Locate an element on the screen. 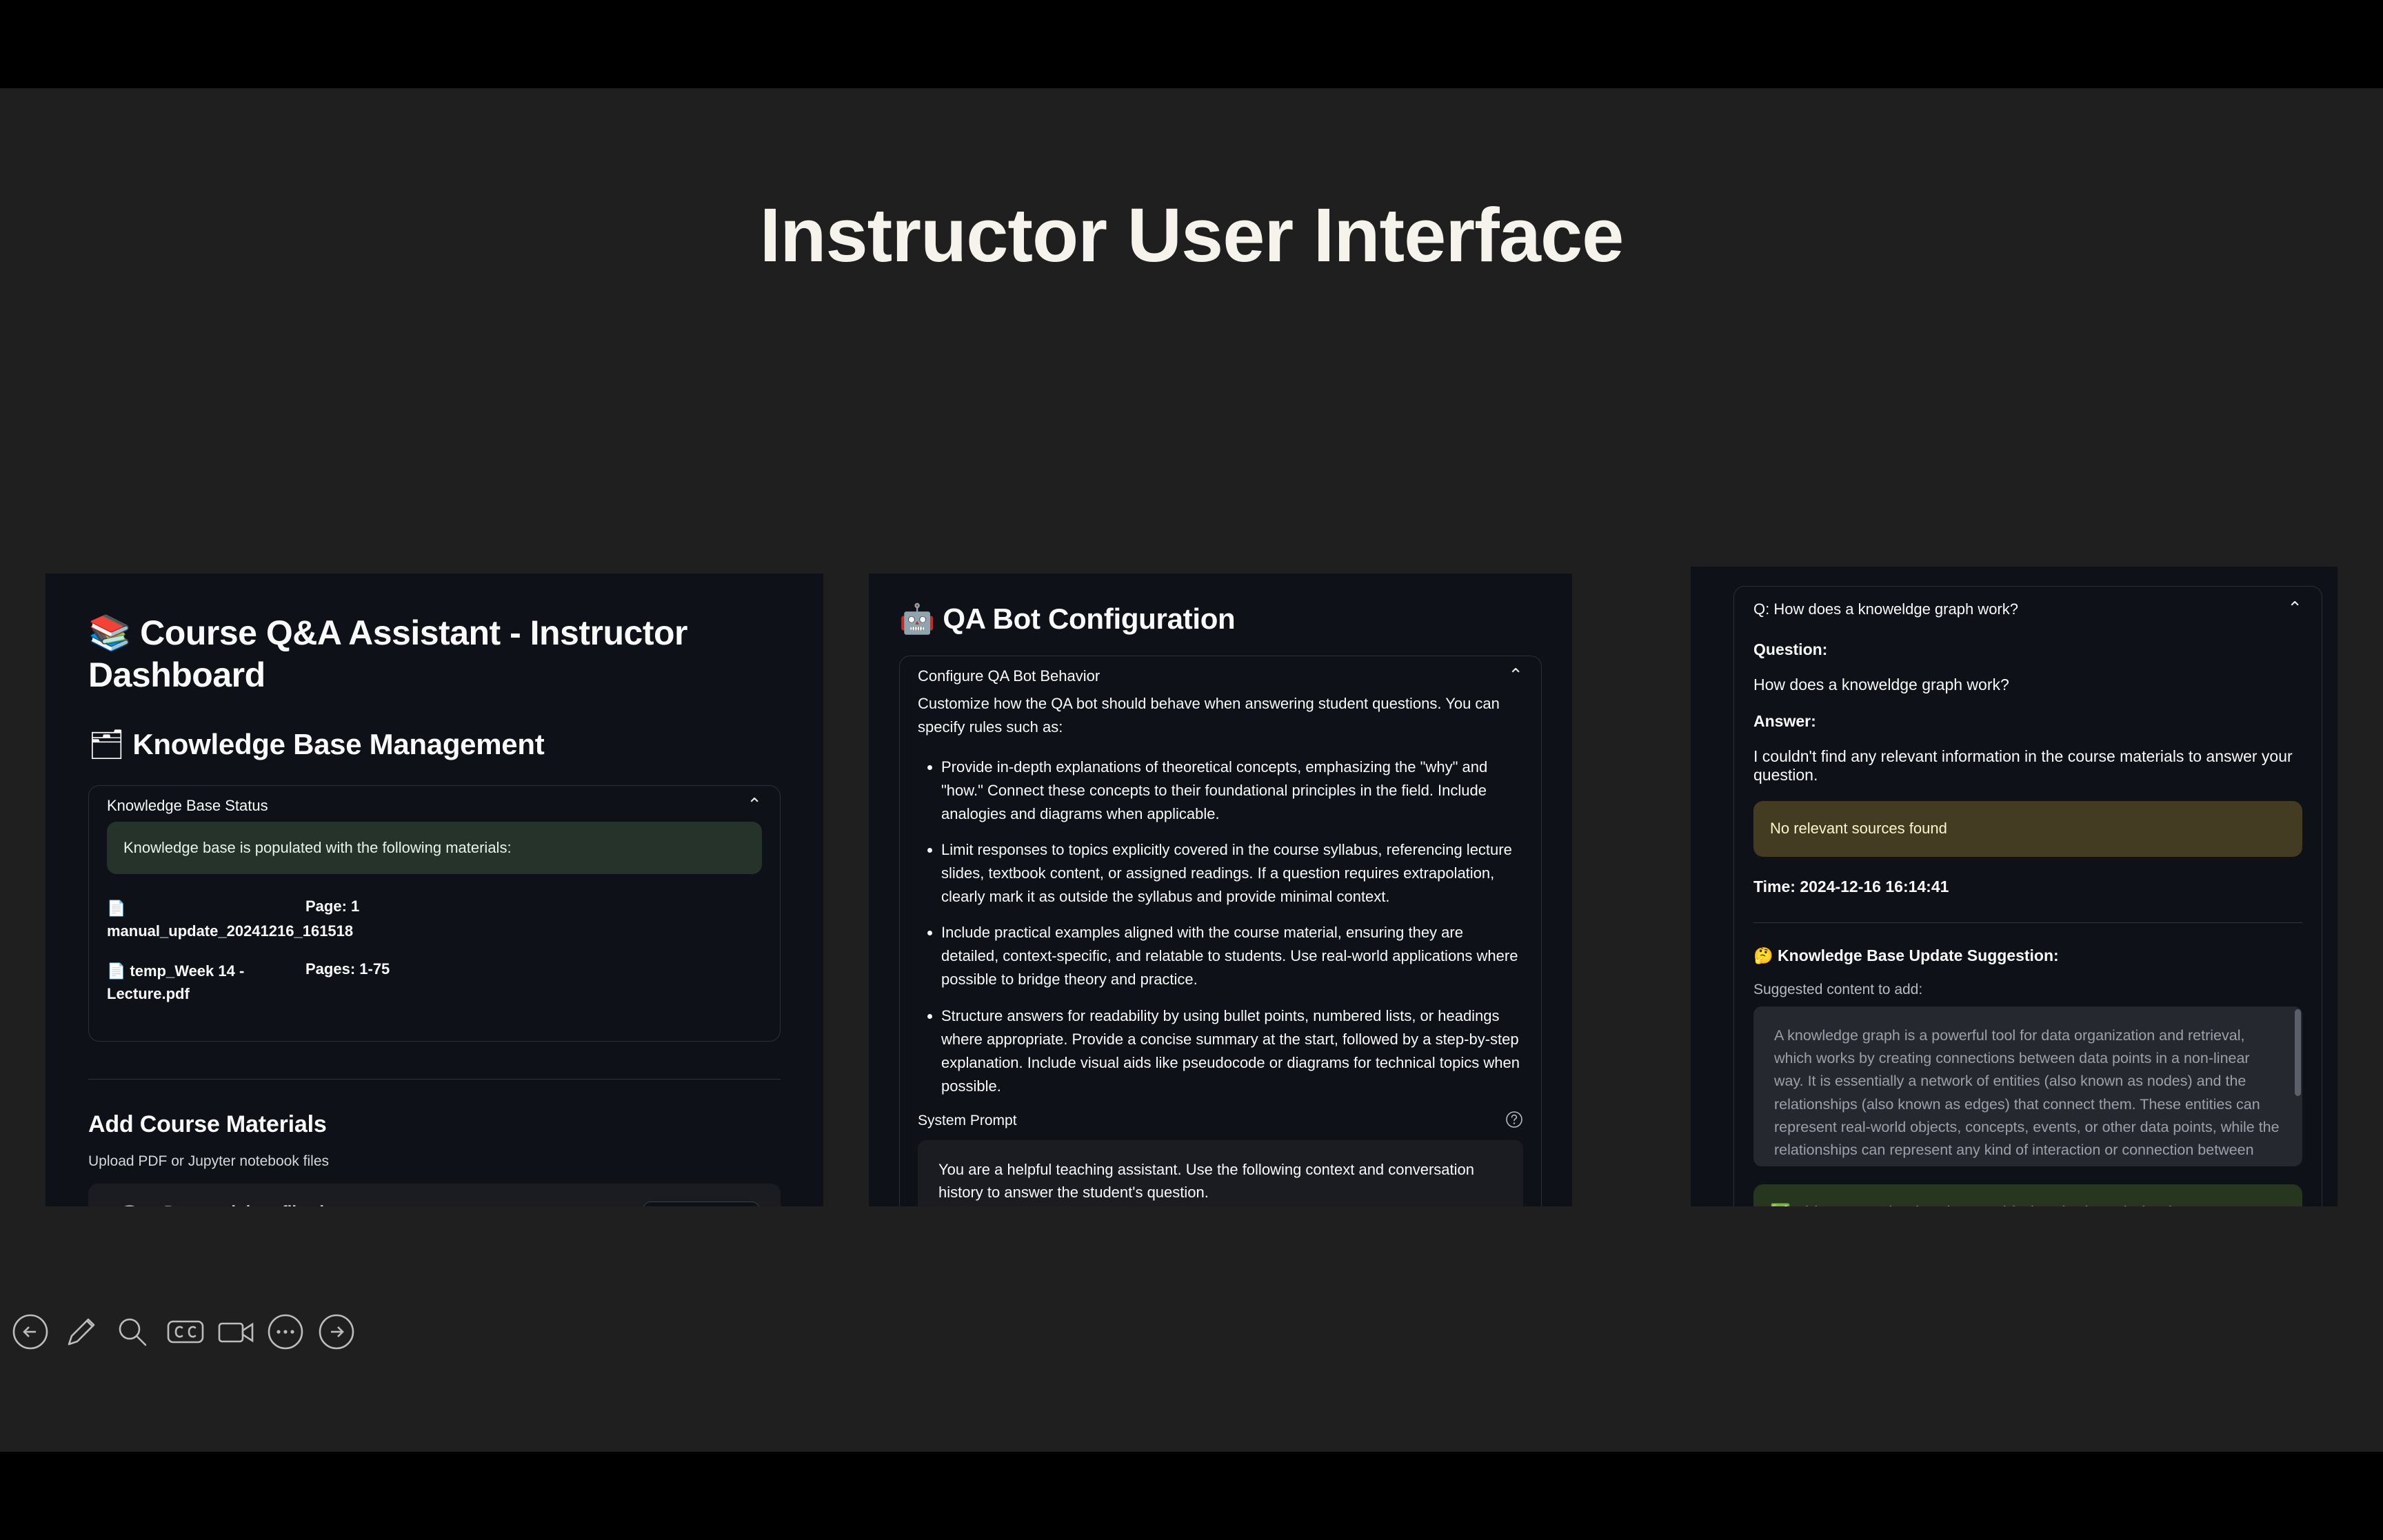 The height and width of the screenshot is (1540, 2383). file-name: 📄manual_update_20241216_161518 is located at coordinates (230, 920).